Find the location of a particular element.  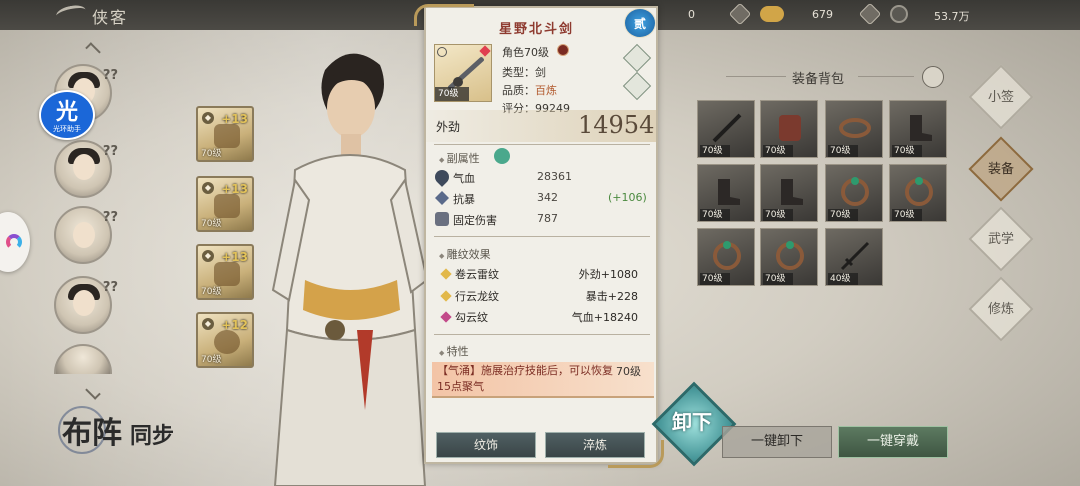

item-quality-row: 品质：百炼 is located at coordinates (529, 90).